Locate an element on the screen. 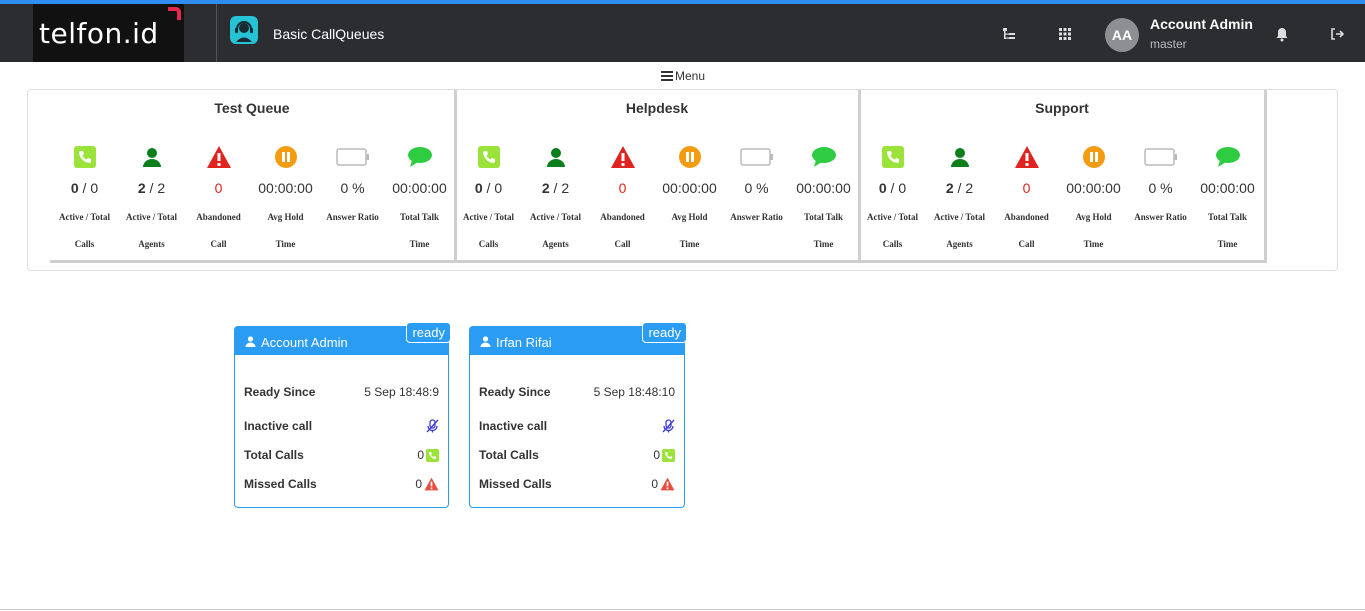 Image resolution: width=1365 pixels, height=611 pixels. ready-since-row: Ready Since 5 Sep 18:48:9 is located at coordinates (341, 392).